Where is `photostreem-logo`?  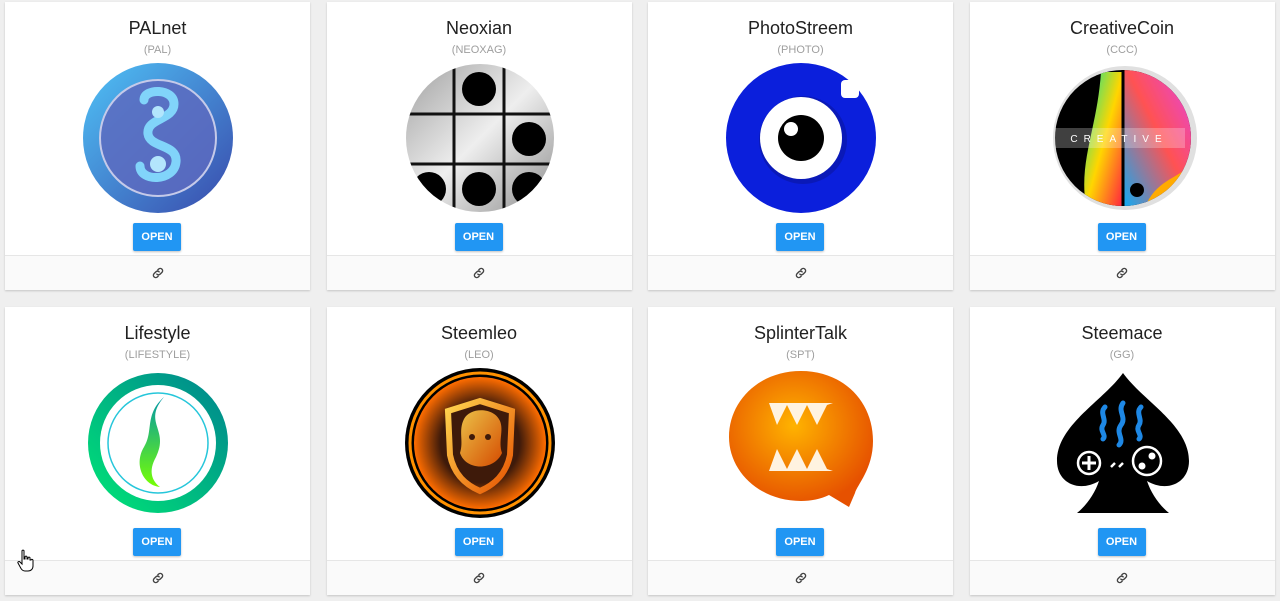
photostreem-logo is located at coordinates (801, 138).